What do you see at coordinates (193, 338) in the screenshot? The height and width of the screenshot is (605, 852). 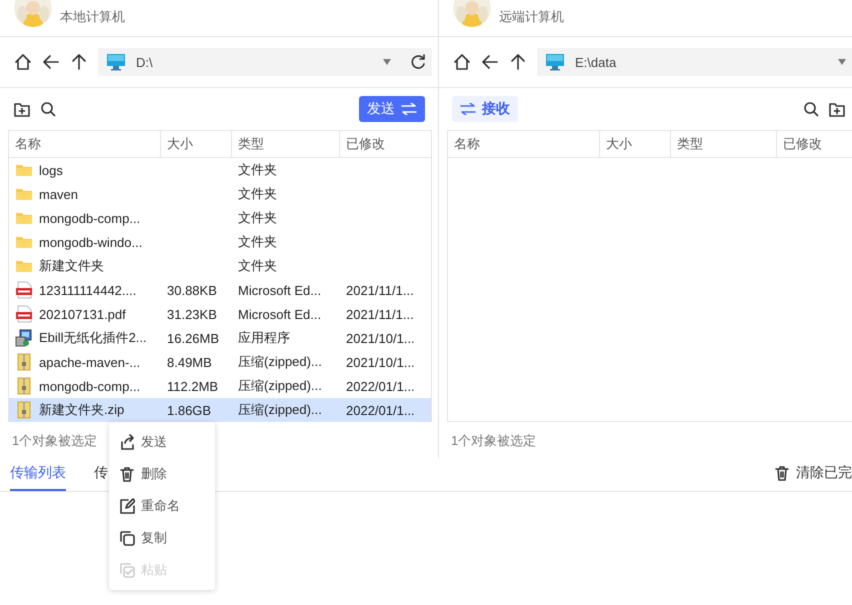 I see `file-size: 16.26MB` at bounding box center [193, 338].